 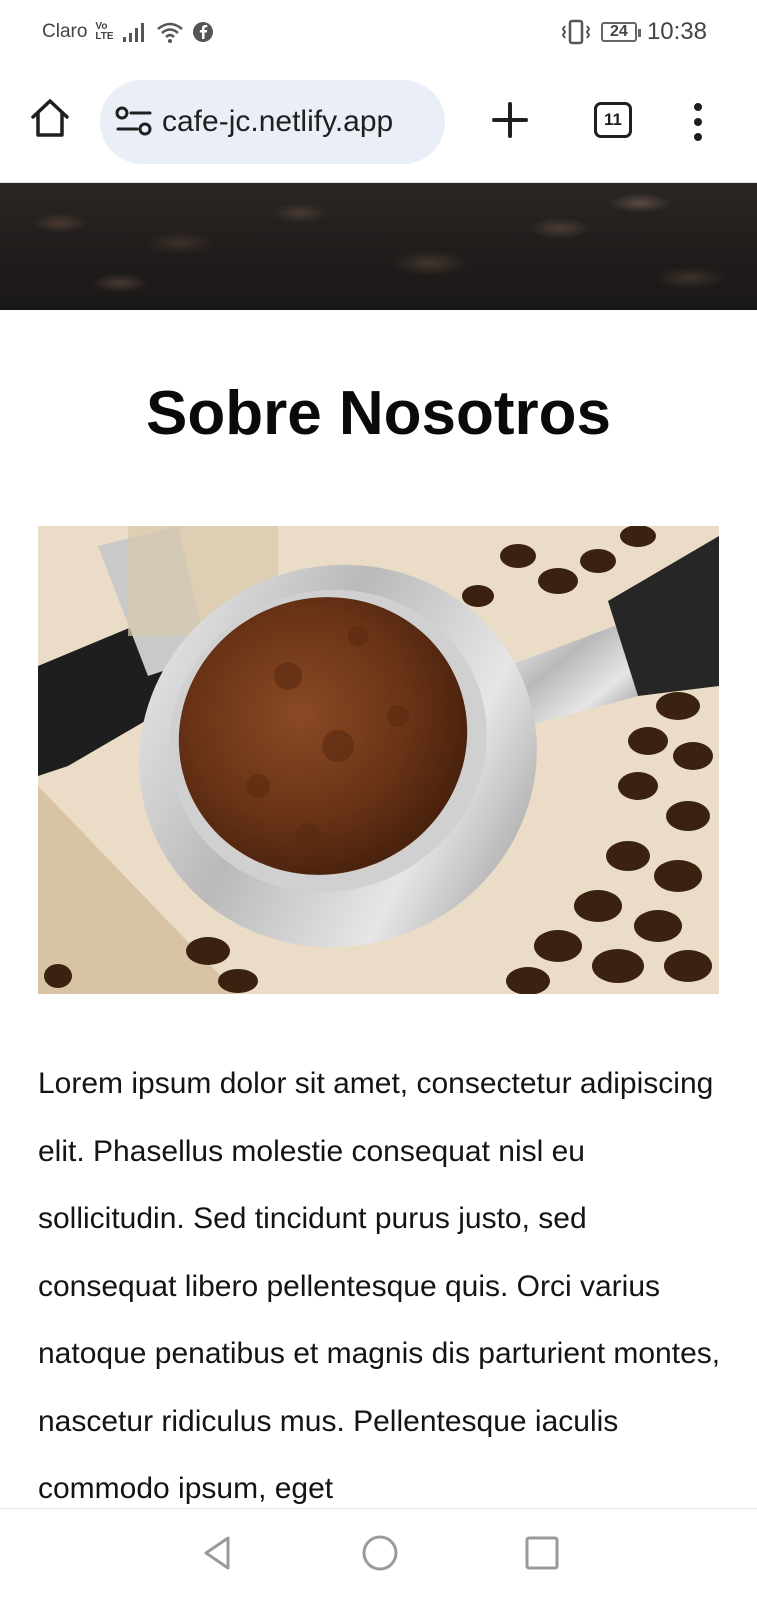 What do you see at coordinates (510, 120) in the screenshot?
I see `new-tab-icon` at bounding box center [510, 120].